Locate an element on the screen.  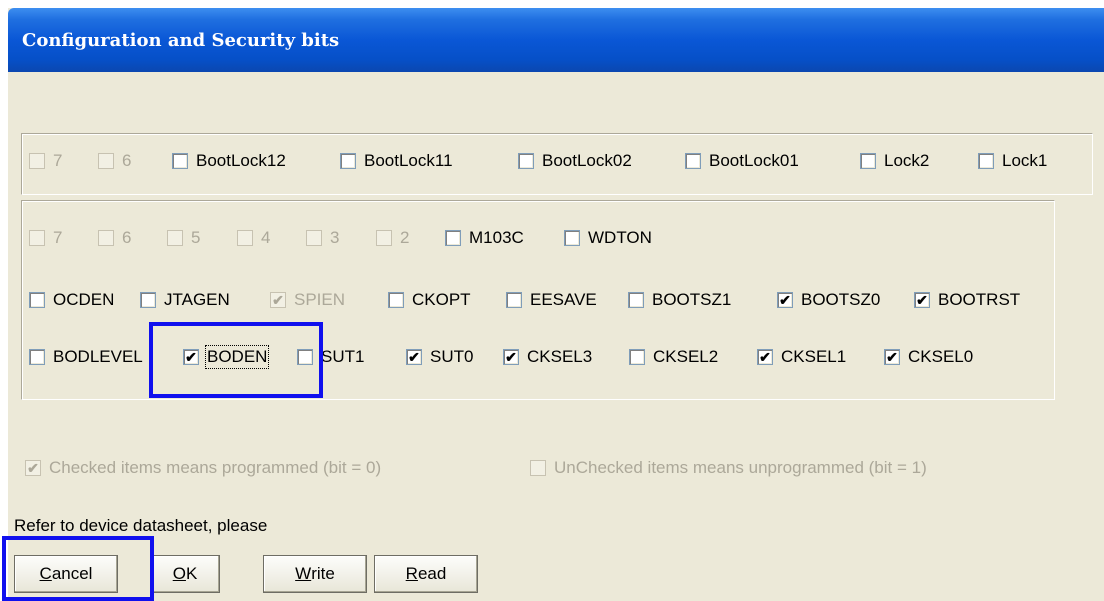
lock-bits-checkbox-6: 6 is located at coordinates (114, 161).